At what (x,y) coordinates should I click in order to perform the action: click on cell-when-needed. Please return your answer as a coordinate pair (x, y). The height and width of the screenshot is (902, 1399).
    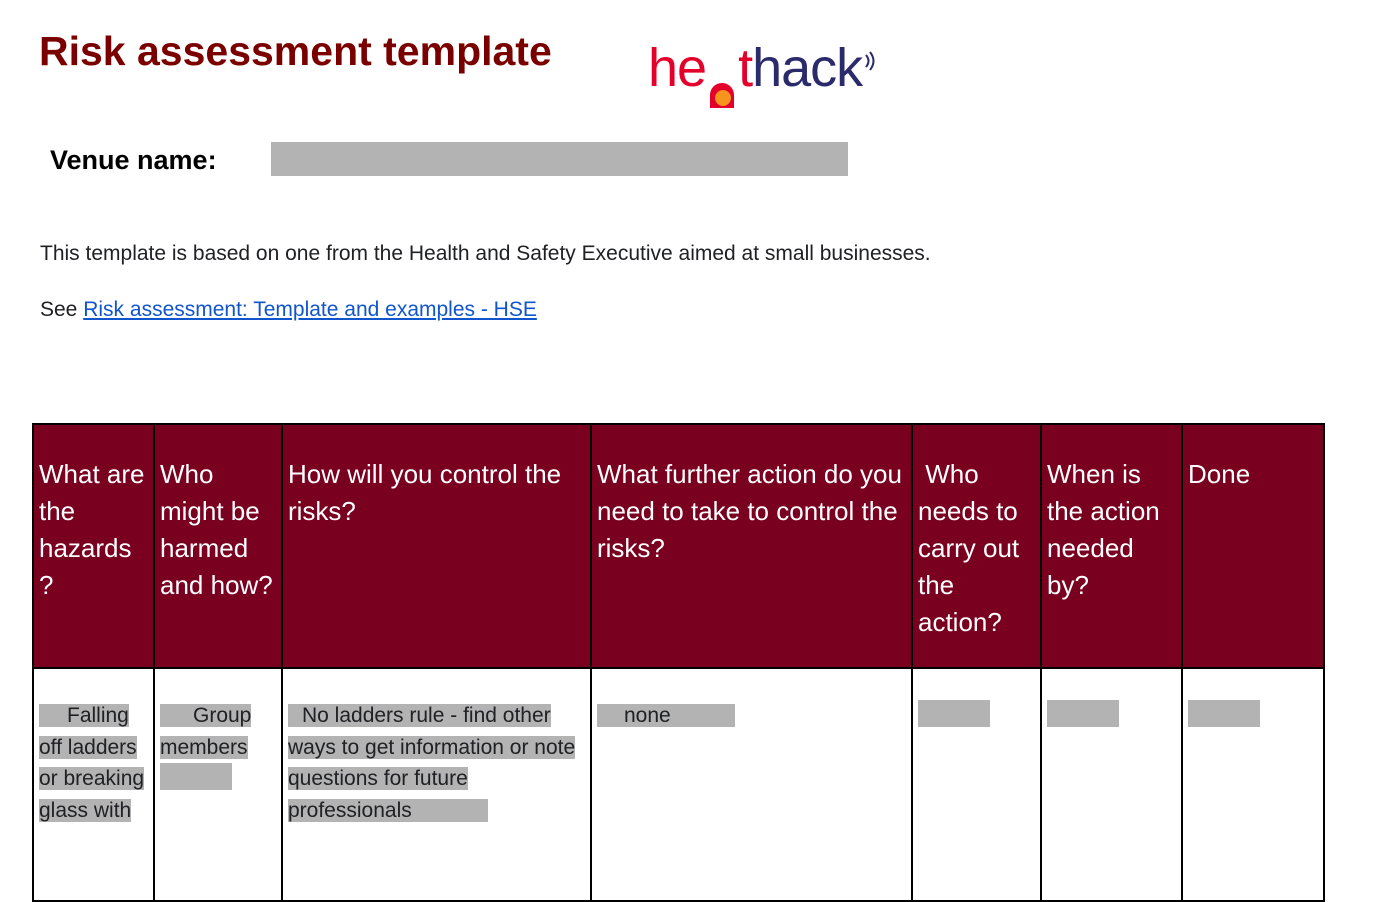
    Looking at the image, I should click on (1111, 784).